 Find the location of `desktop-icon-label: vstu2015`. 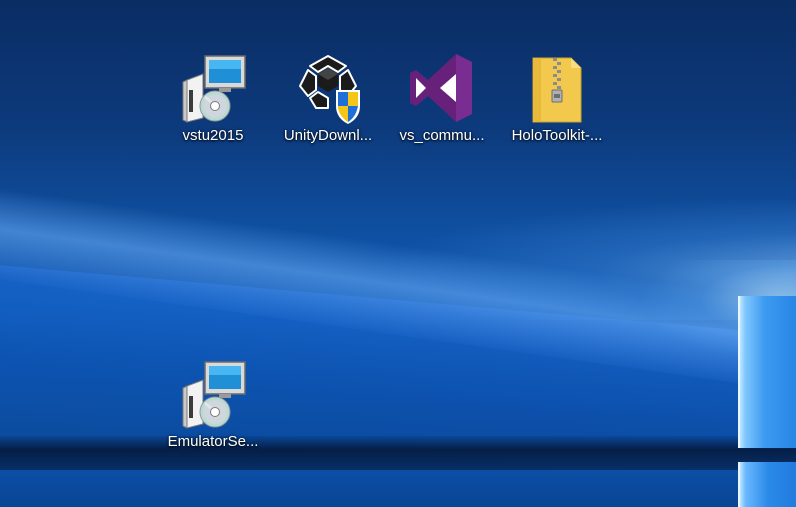

desktop-icon-label: vstu2015 is located at coordinates (213, 135).